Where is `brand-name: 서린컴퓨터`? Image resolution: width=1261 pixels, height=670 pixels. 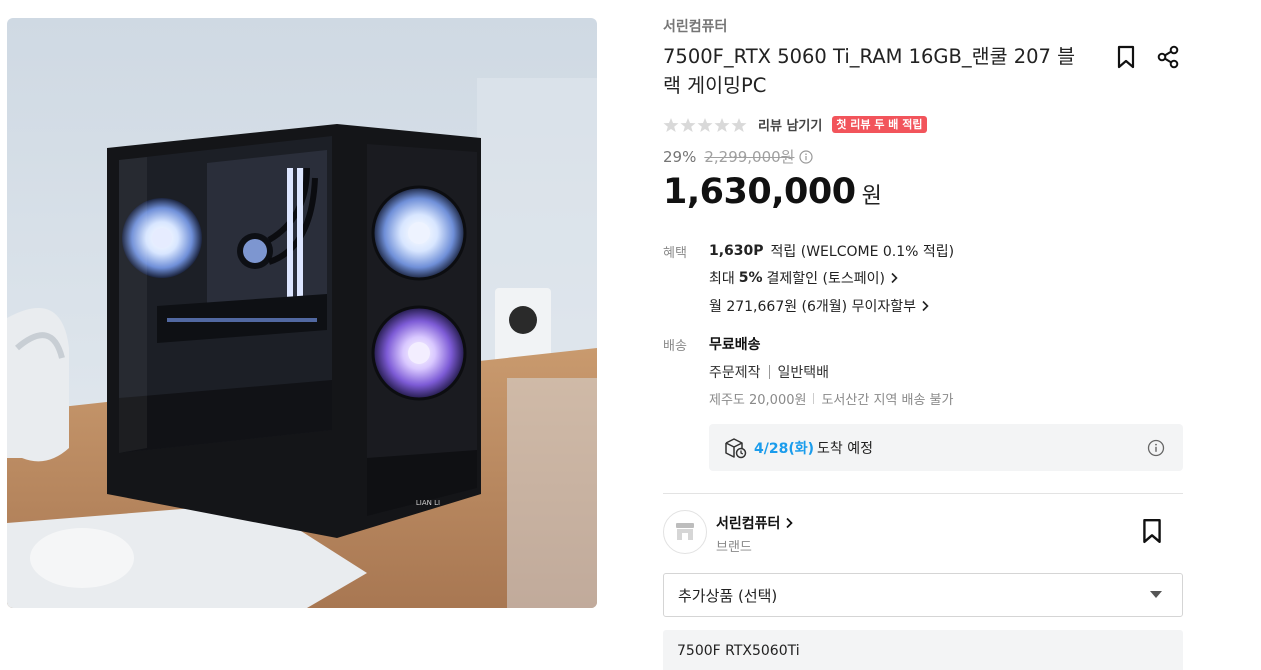
brand-name: 서린컴퓨터 is located at coordinates (695, 26).